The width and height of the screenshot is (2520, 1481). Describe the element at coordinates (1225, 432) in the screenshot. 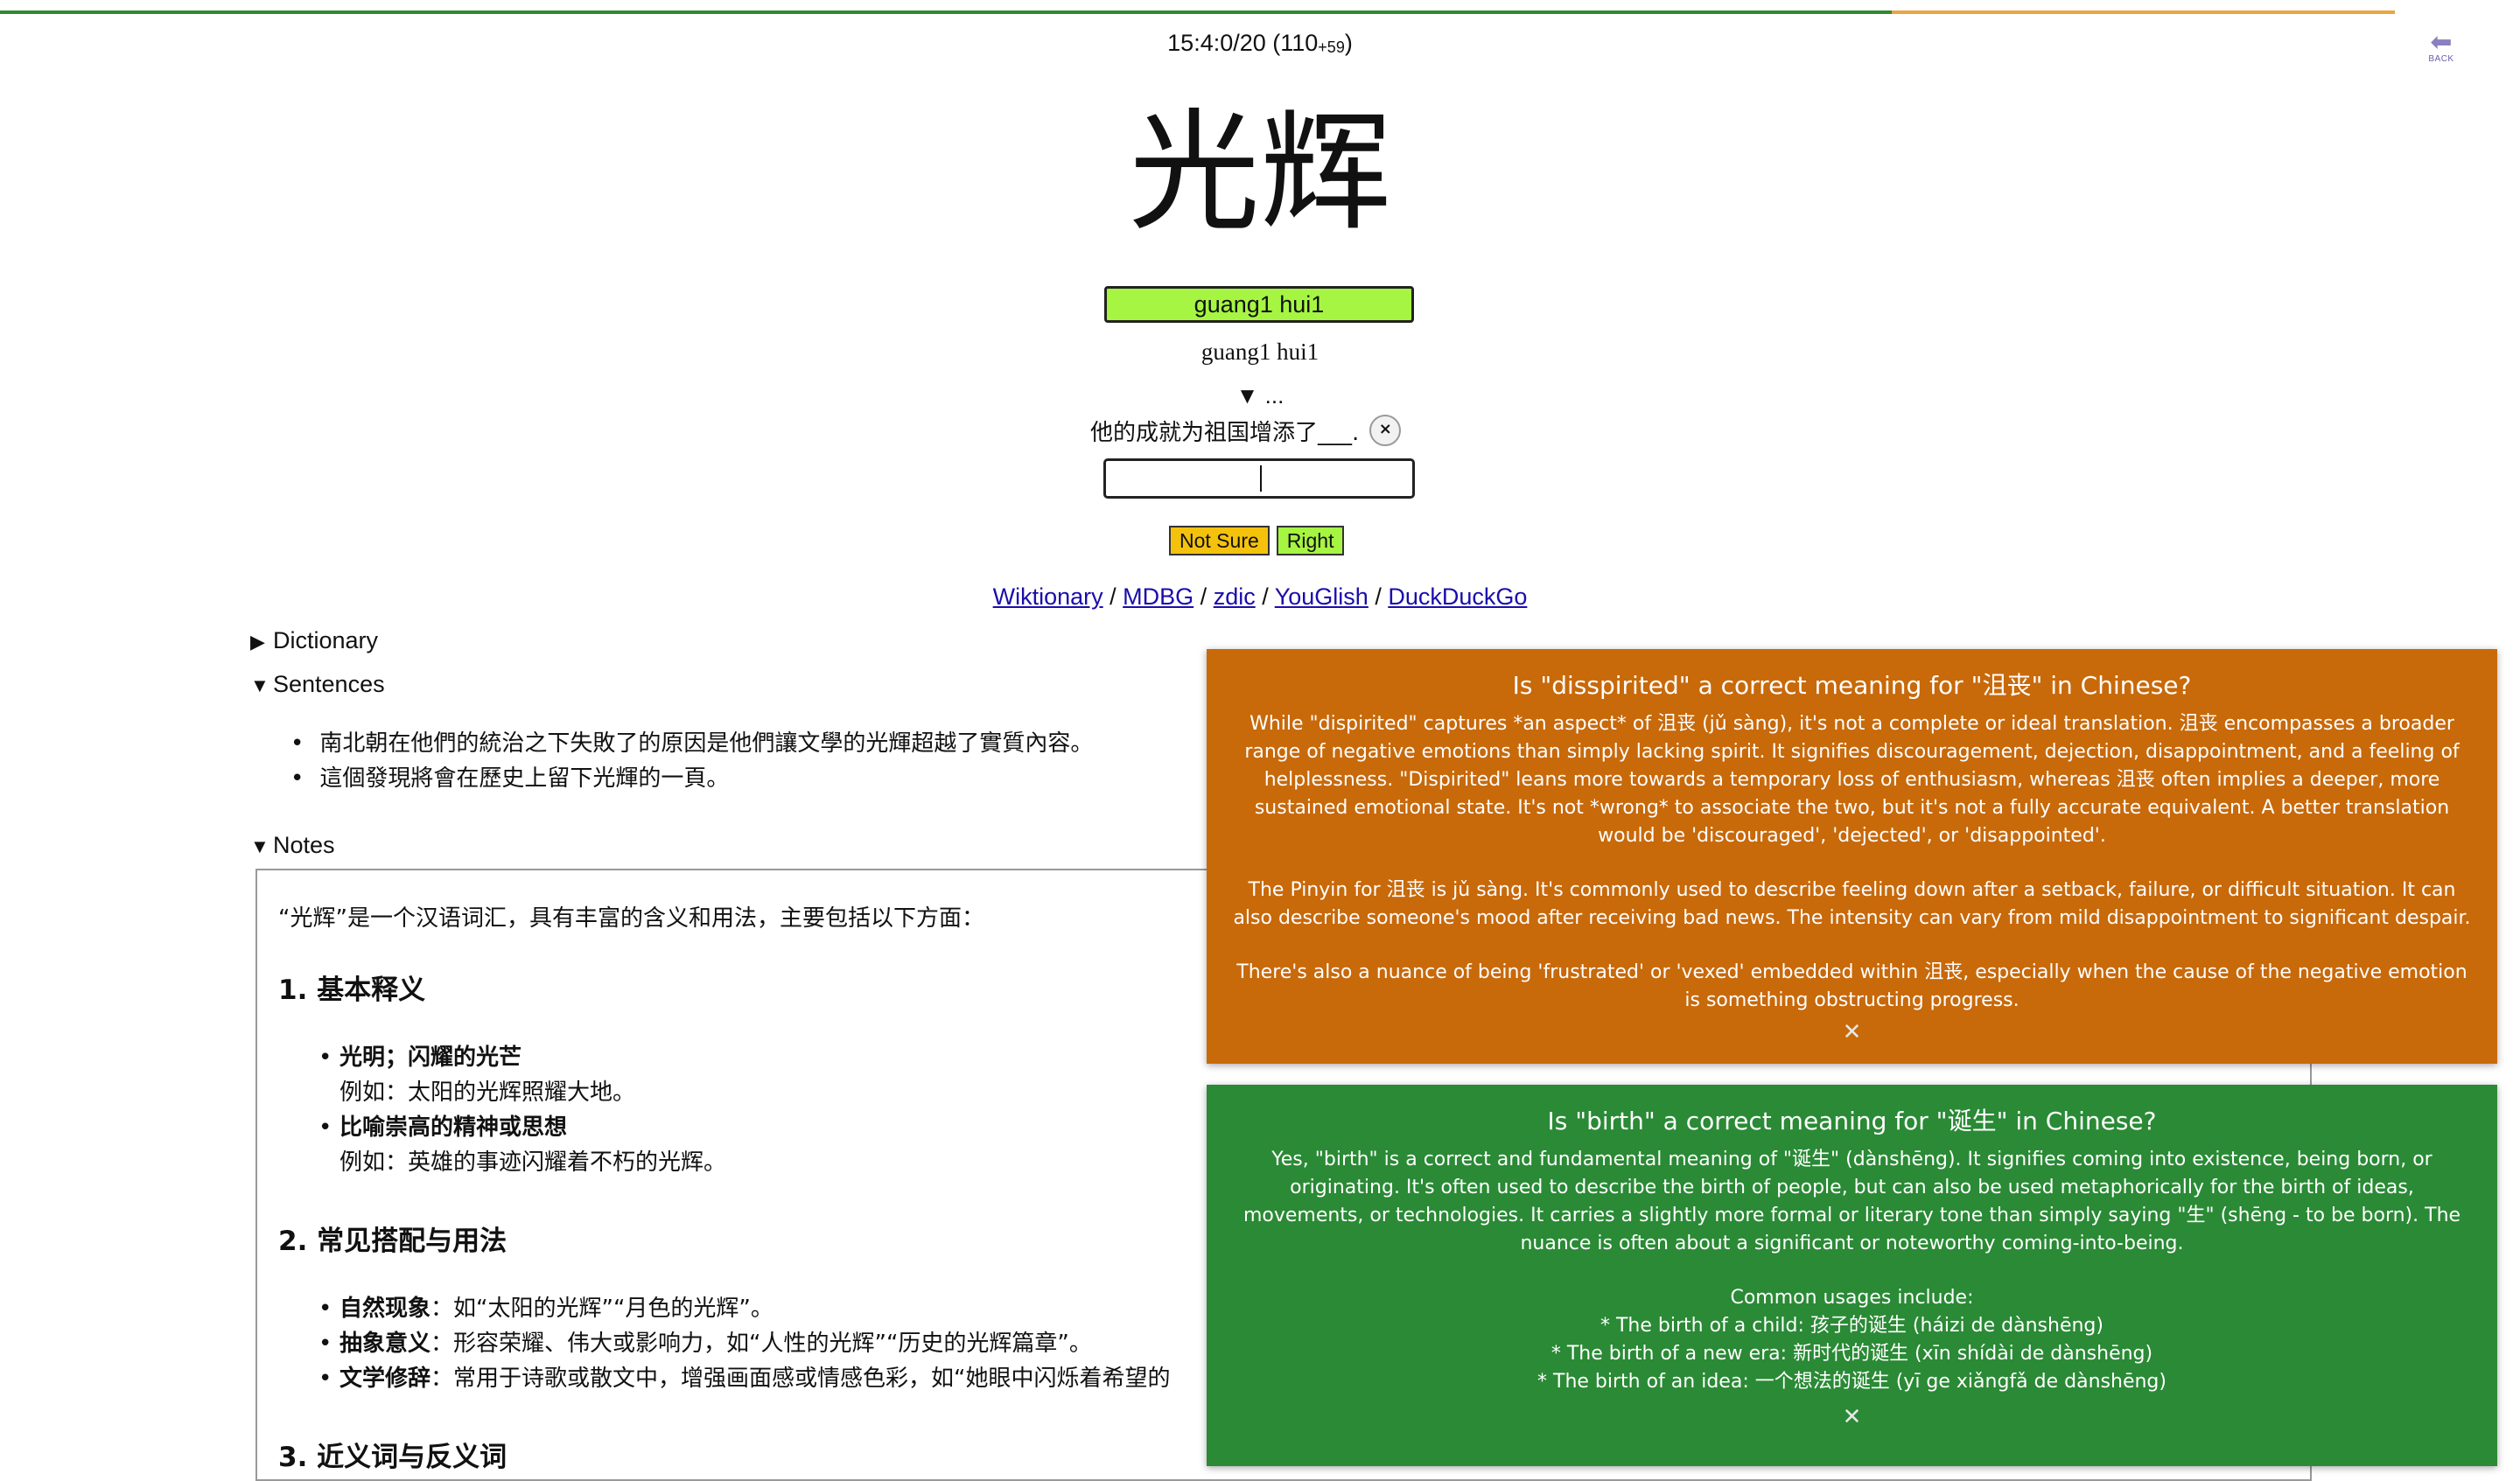

I see `cloze-sentence: 他的成就为祖国增添了___.` at that location.